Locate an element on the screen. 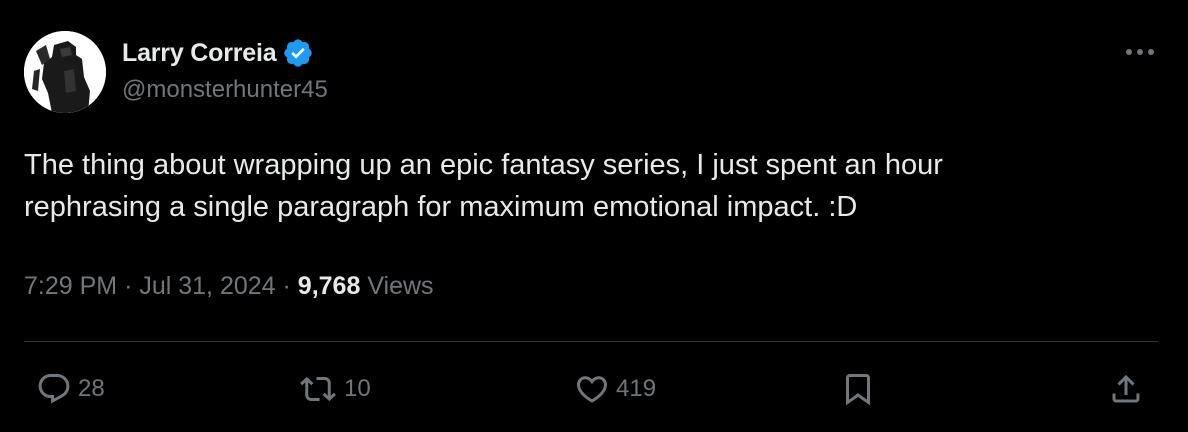 Image resolution: width=1188 pixels, height=432 pixels. bookmark-icon is located at coordinates (858, 390).